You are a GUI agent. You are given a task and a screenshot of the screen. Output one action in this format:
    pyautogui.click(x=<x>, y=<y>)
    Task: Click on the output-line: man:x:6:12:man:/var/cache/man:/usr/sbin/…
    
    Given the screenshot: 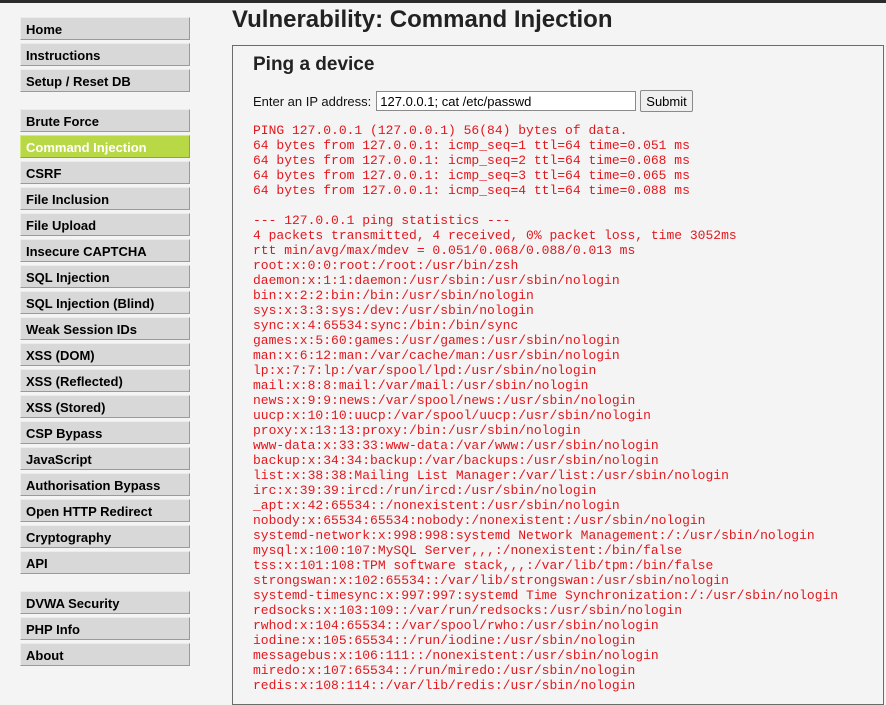 What is the action you would take?
    pyautogui.click(x=436, y=355)
    